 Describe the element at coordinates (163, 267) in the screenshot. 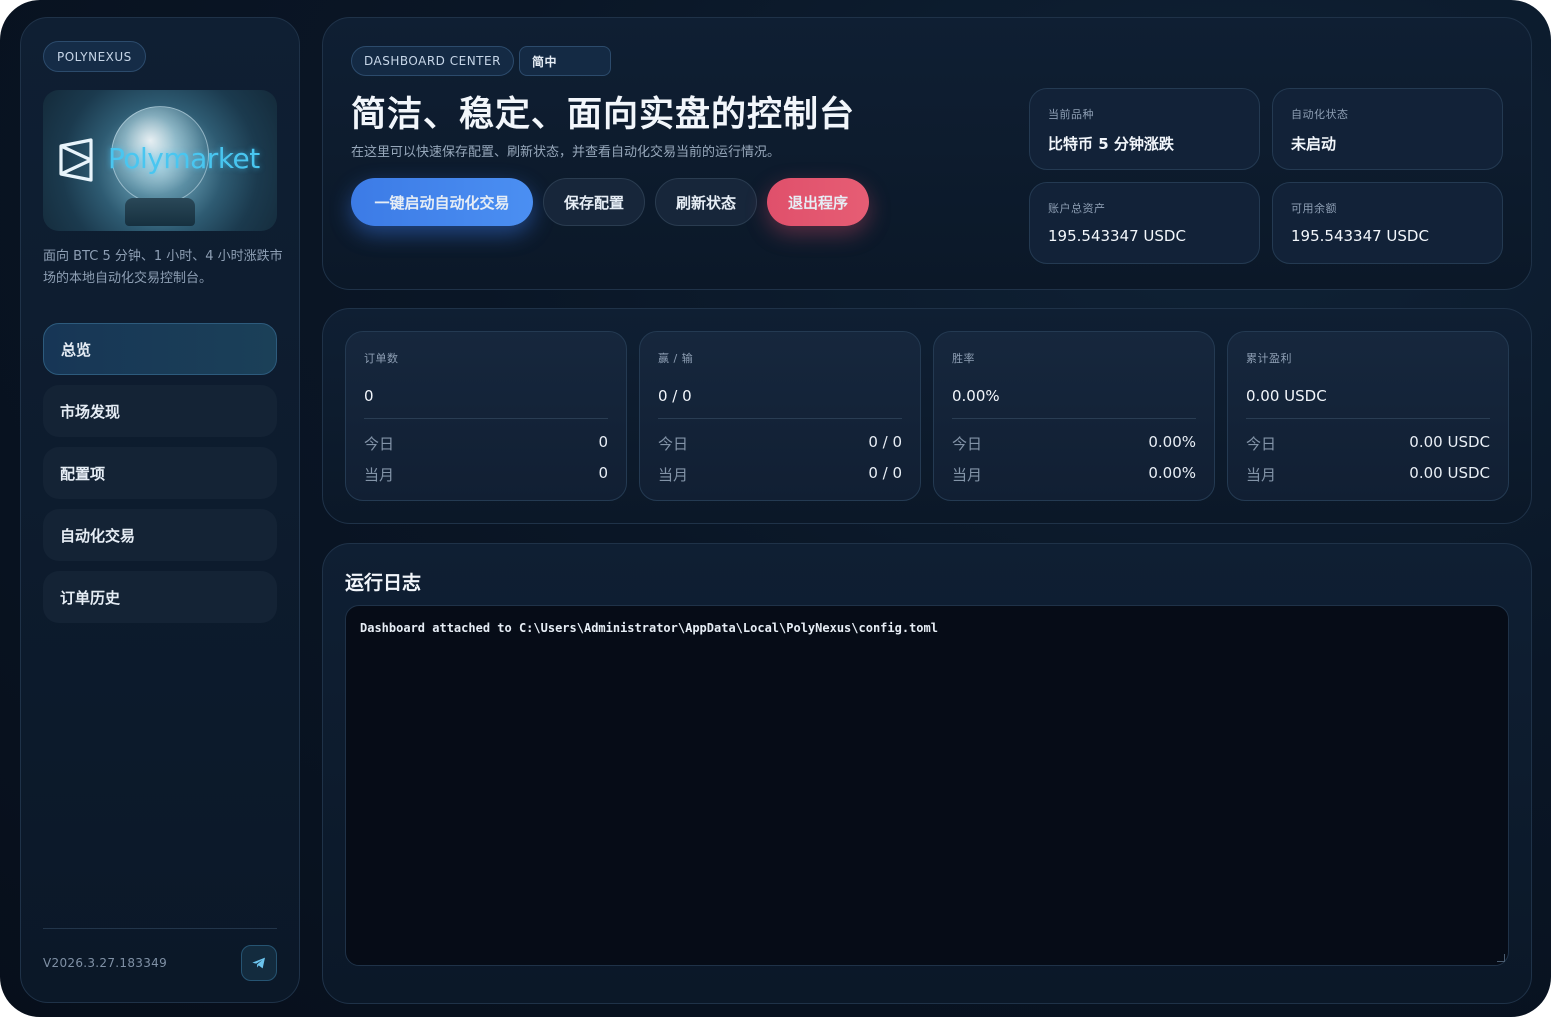

I see `brand-description: 面向 BTC 5 分钟、1 小时、4 小时涨跌市场的本地自动化交易控制台。` at that location.